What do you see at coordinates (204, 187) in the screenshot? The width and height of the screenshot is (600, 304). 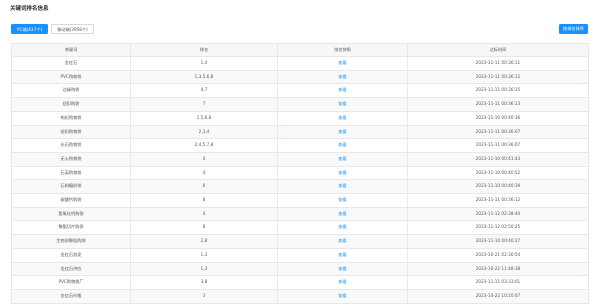 I see `cell-rank: 6` at bounding box center [204, 187].